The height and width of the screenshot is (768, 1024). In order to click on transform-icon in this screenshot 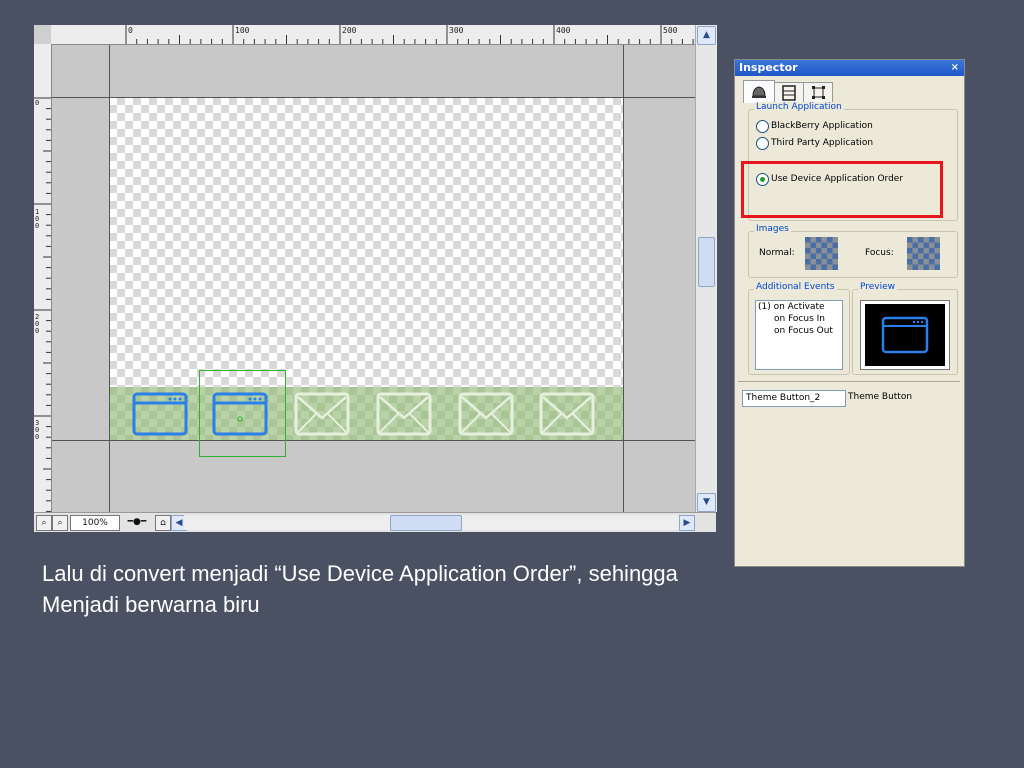, I will do `click(818, 92)`.